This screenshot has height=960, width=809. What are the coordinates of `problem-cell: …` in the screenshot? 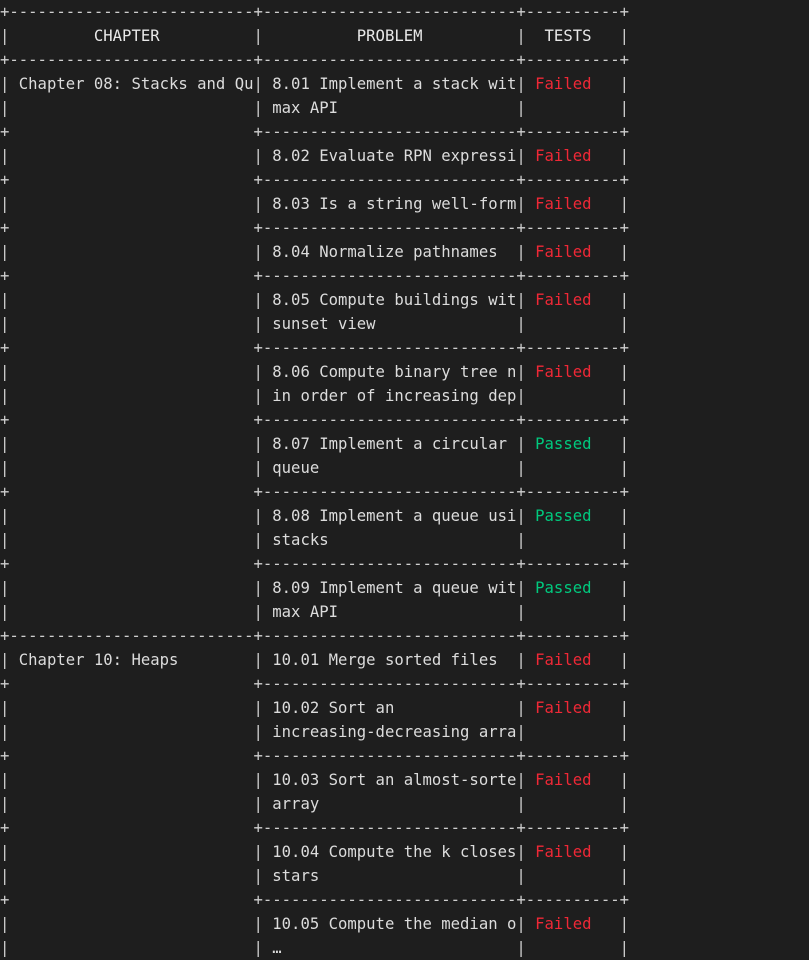 It's located at (389, 948).